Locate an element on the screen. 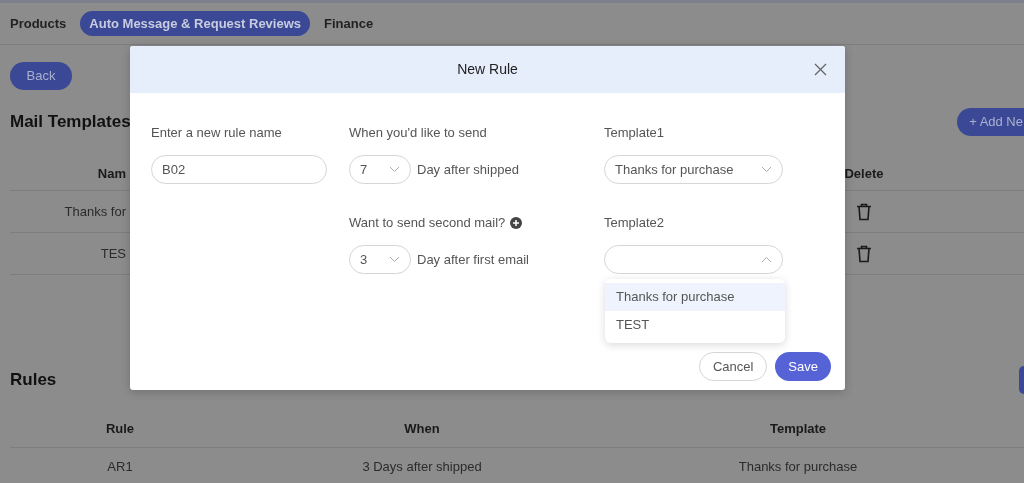 The image size is (1024, 483). column-header: When is located at coordinates (422, 429).